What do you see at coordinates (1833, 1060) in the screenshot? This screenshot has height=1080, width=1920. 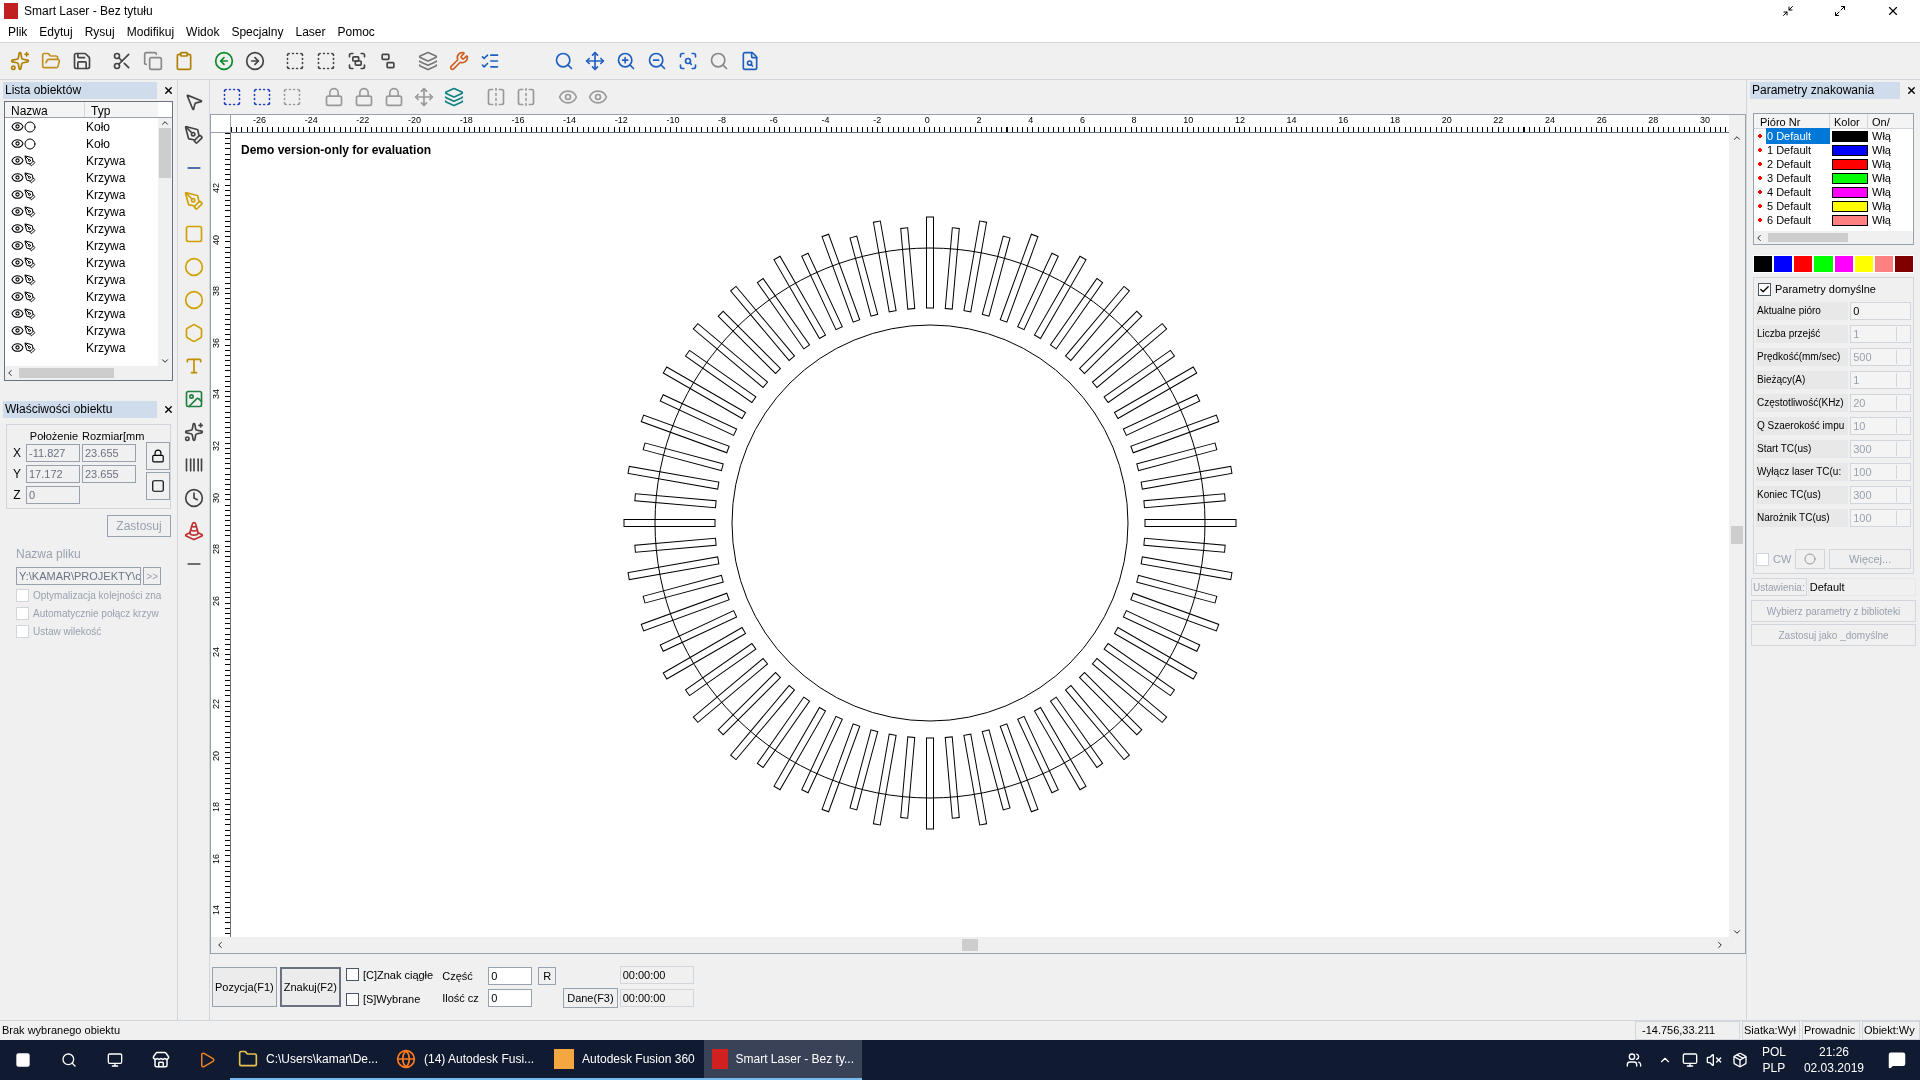 I see `clock: 21:26 02.03.2019` at bounding box center [1833, 1060].